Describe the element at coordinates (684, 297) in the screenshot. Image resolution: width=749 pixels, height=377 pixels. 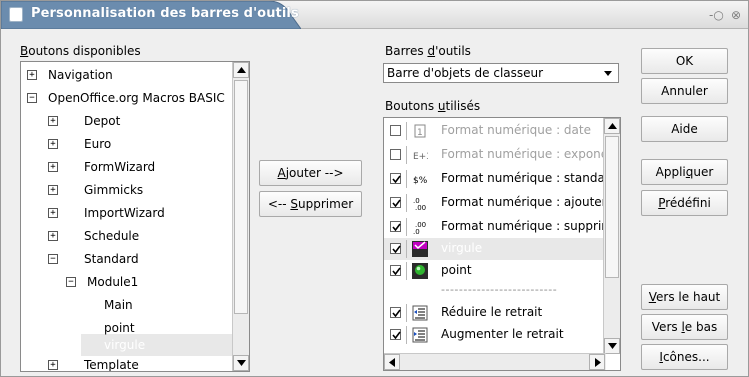
I see `move-up-button: Vers le haut` at that location.